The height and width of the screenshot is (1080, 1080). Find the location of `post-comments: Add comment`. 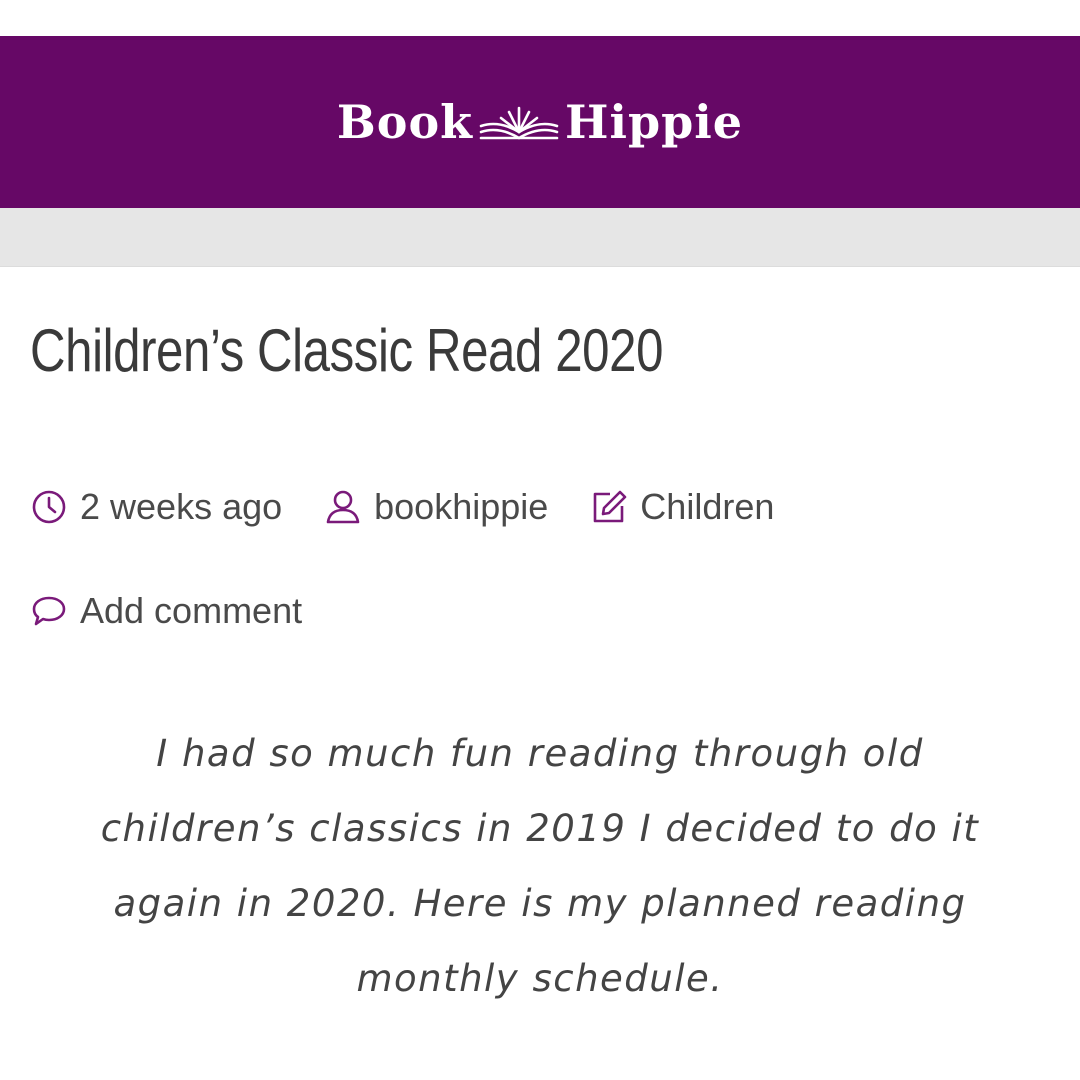

post-comments: Add comment is located at coordinates (187, 611).